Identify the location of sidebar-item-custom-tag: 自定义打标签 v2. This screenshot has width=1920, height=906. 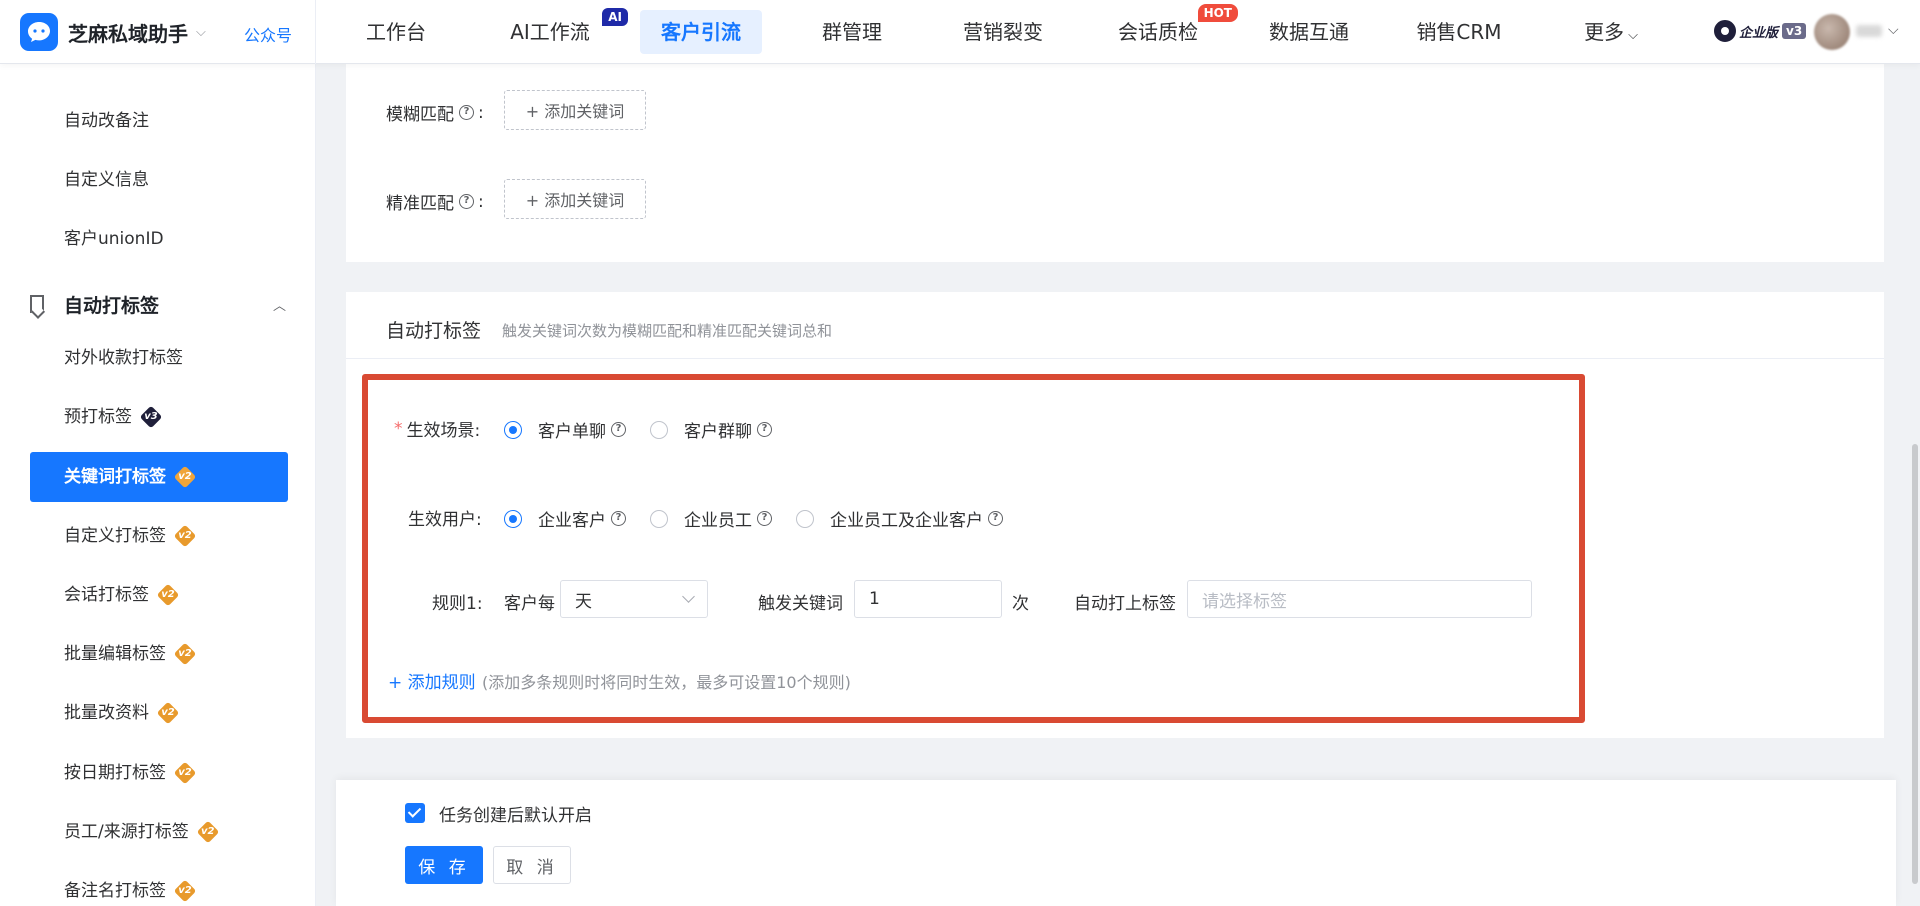
(130, 536).